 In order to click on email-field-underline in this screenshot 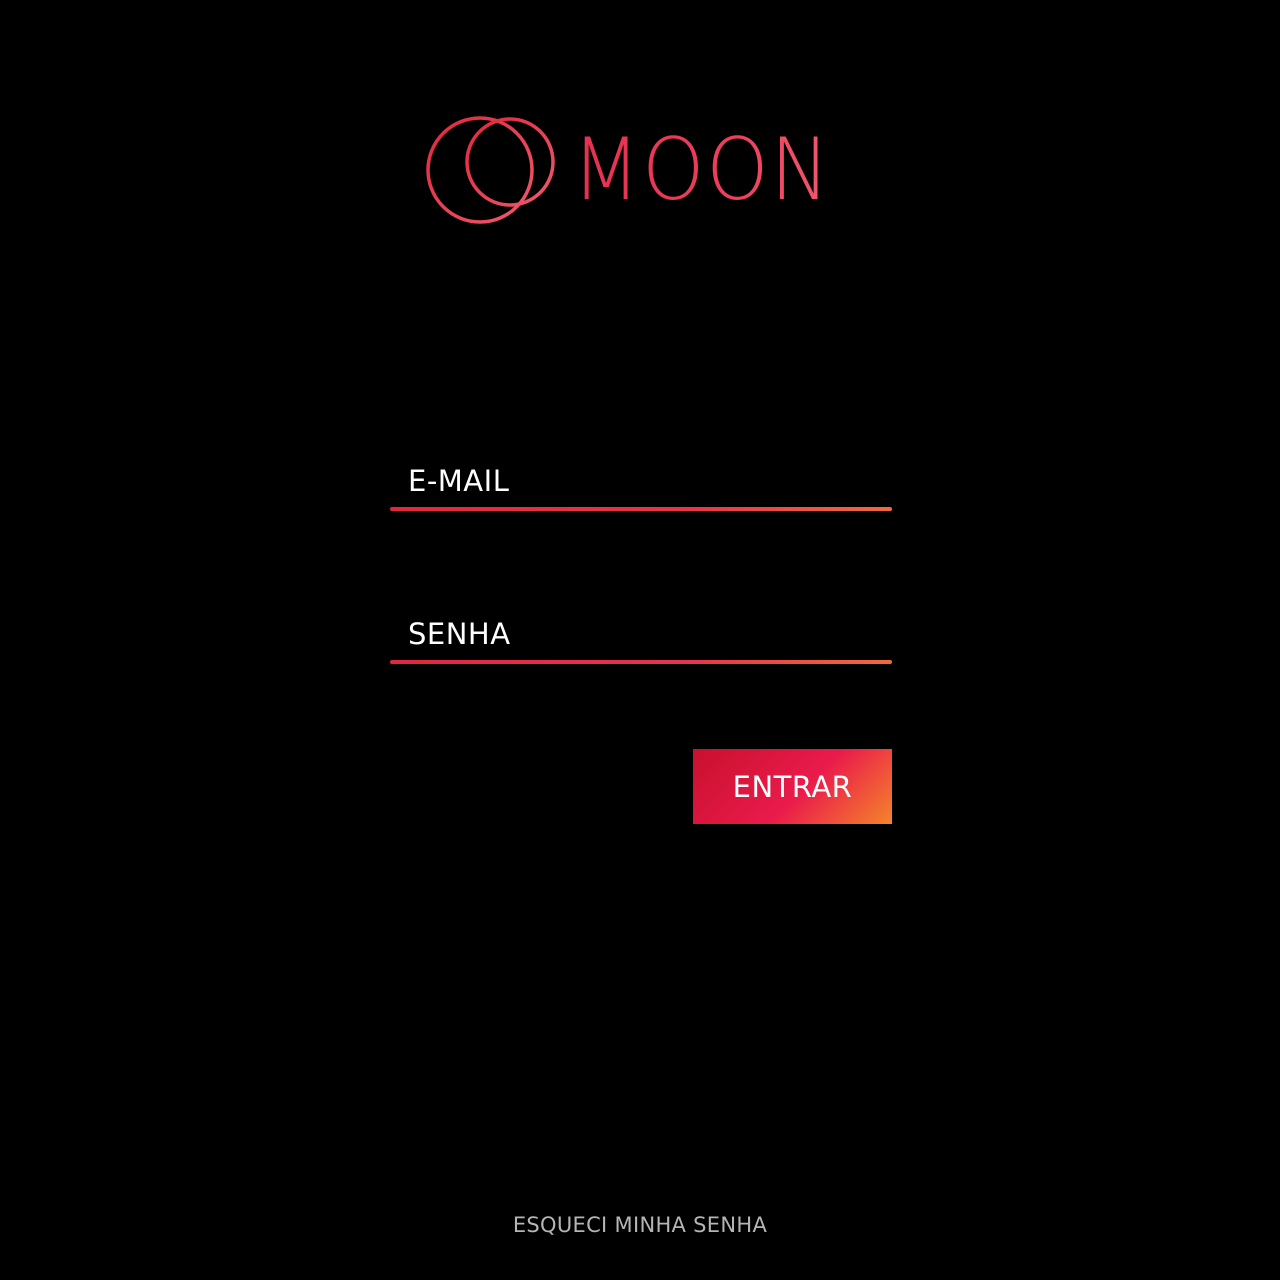, I will do `click(641, 509)`.